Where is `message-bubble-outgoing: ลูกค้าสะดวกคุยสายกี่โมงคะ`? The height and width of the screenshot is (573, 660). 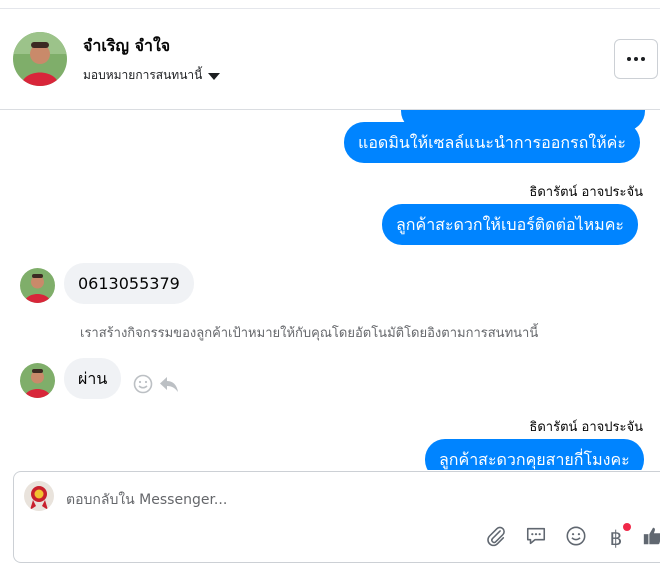 message-bubble-outgoing: ลูกค้าสะดวกคุยสายกี่โมงคะ is located at coordinates (534, 454).